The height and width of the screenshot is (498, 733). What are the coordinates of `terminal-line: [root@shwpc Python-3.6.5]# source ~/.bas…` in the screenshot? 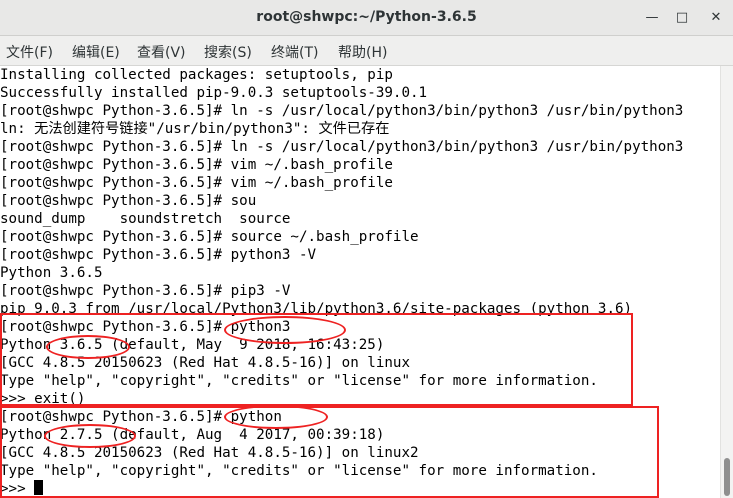 It's located at (209, 237).